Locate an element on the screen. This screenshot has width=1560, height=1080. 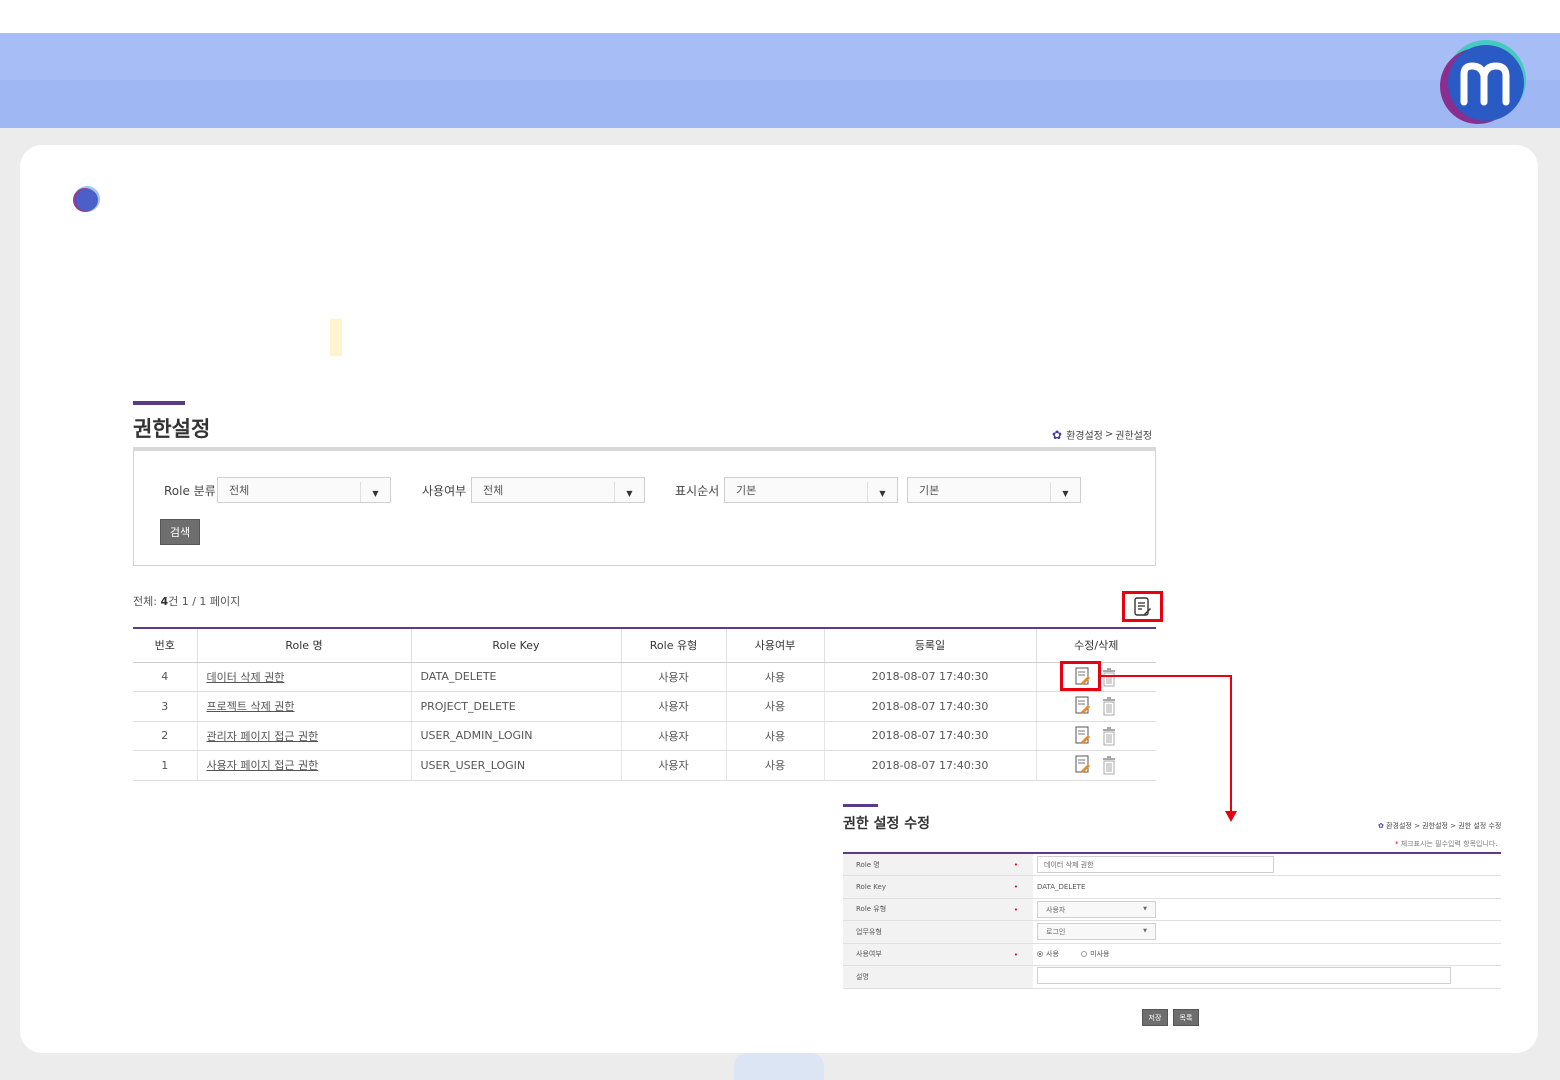
role-key-cell: DATA_DELETE is located at coordinates (516, 677).